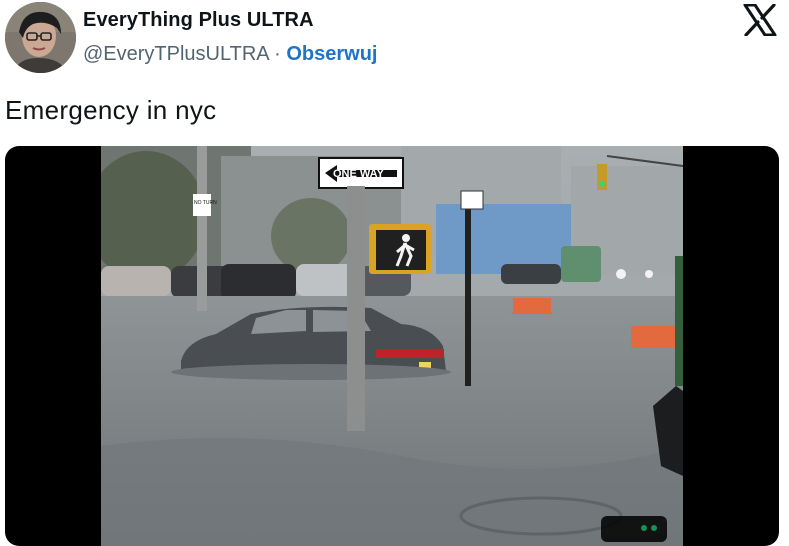  I want to click on x-logo-glyph, so click(760, 20).